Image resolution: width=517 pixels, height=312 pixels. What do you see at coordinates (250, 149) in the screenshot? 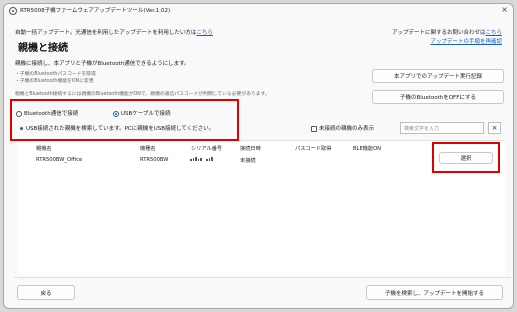
I see `column-header-connected: 接続日時` at bounding box center [250, 149].